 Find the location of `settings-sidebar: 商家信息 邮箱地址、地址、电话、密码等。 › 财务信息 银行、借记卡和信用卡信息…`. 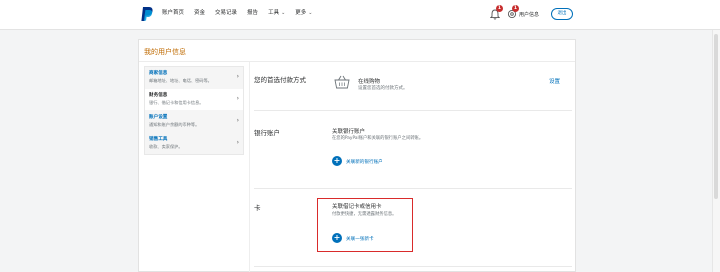

settings-sidebar: 商家信息 邮箱地址、地址、电话、密码等。 › 财务信息 银行、借记卡和信用卡信息… is located at coordinates (194, 110).